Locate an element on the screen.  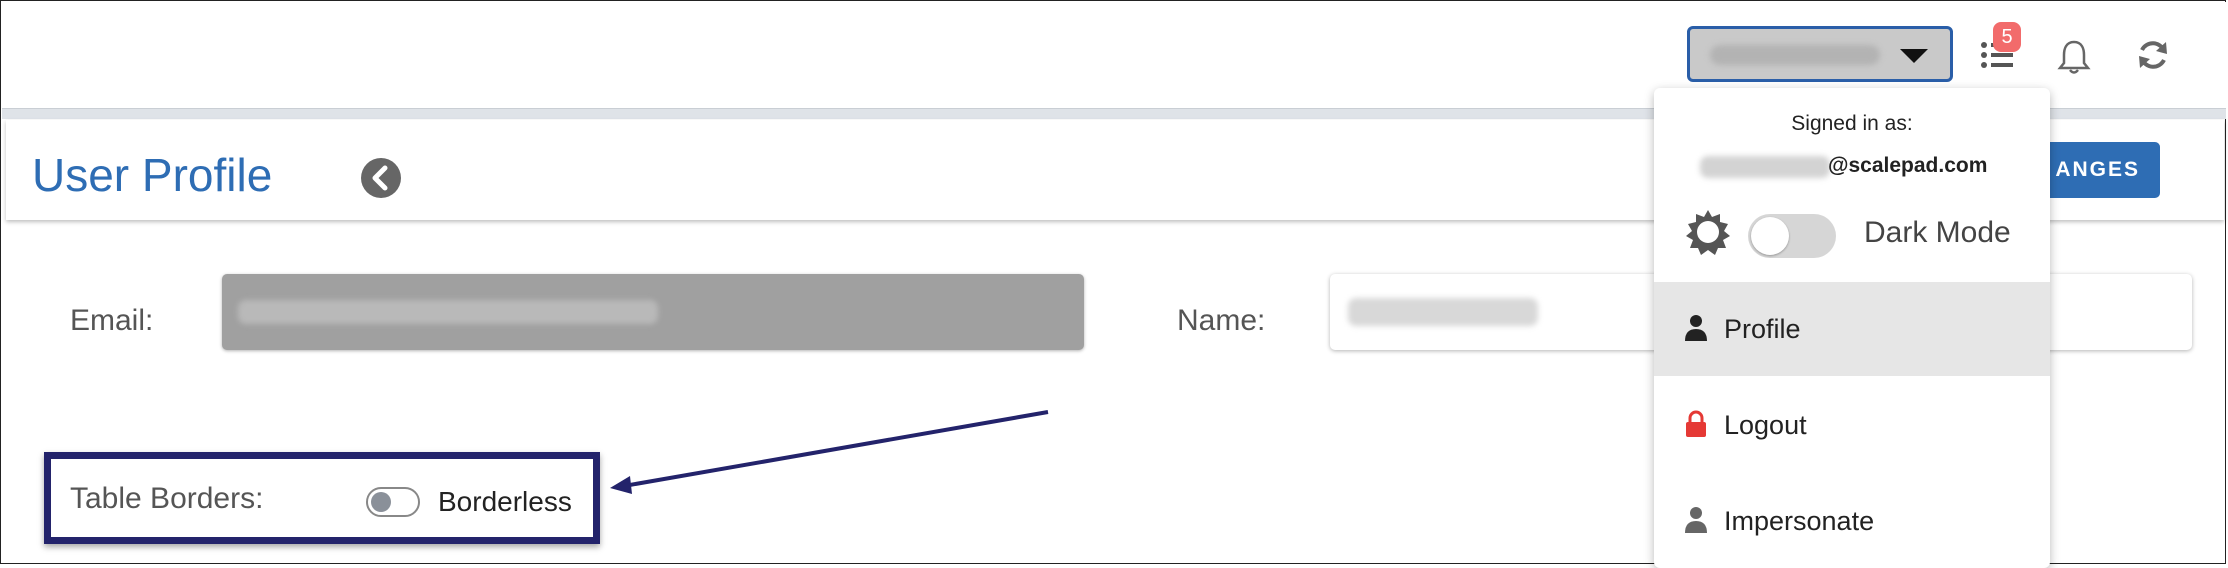
menu-item-profile: Profile is located at coordinates (1852, 329).